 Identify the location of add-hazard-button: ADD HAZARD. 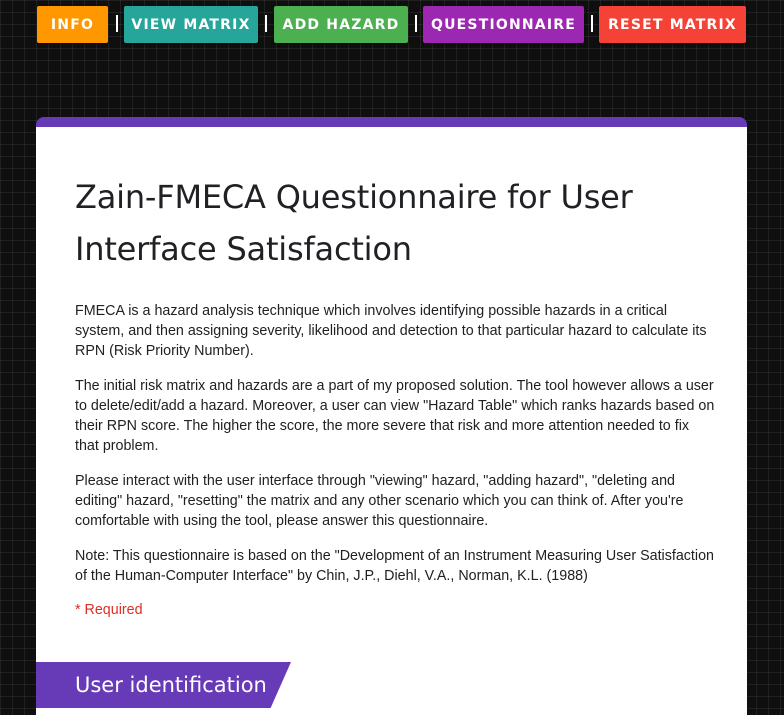
(341, 24).